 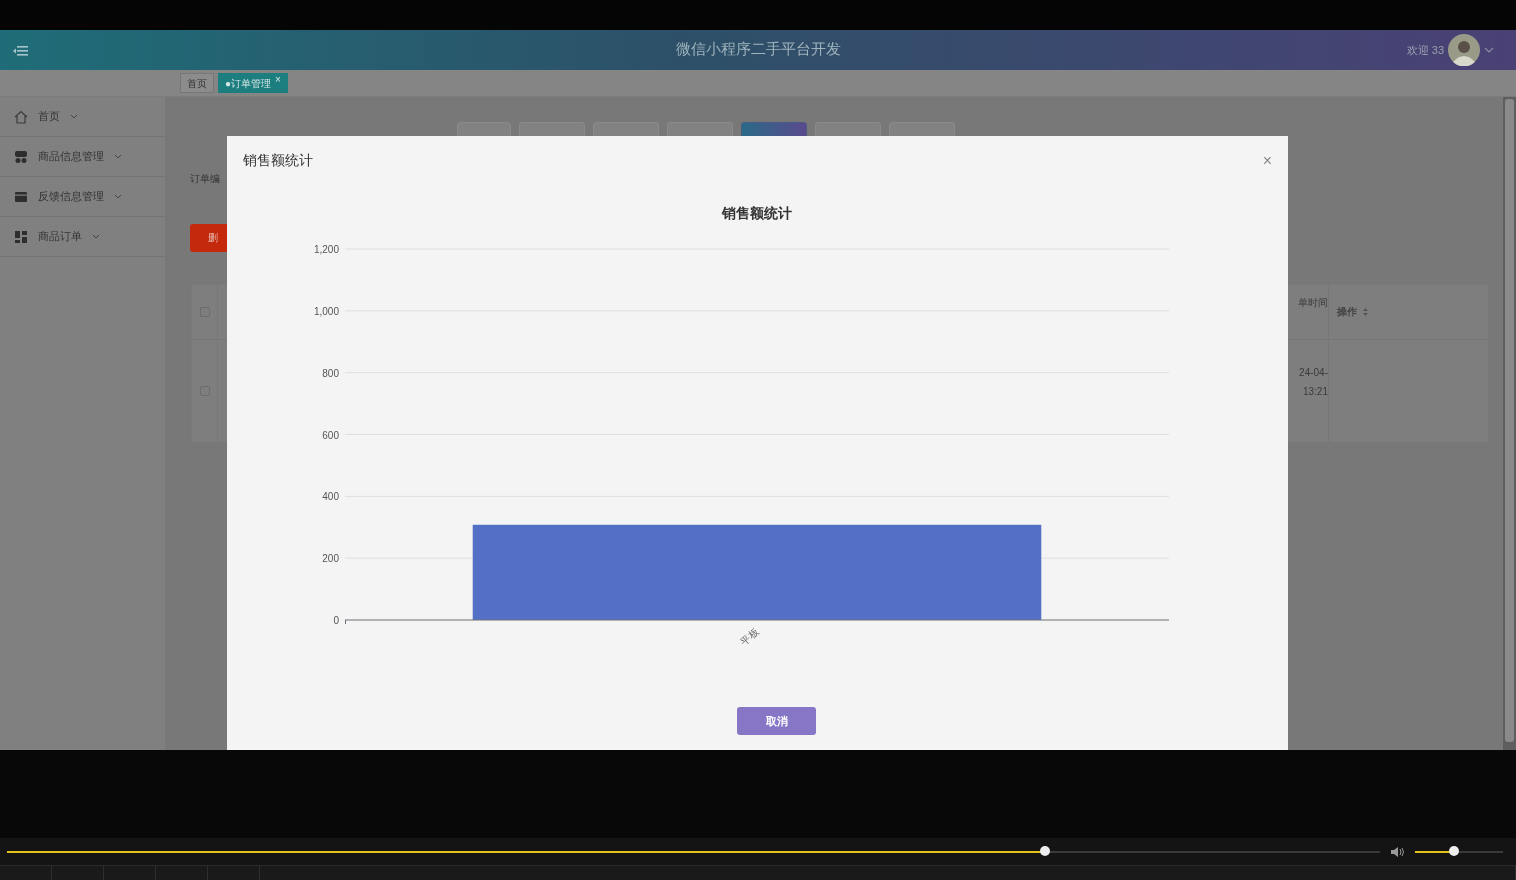 I want to click on breadcrumb-tab: ●订单管理 ×, so click(x=253, y=83).